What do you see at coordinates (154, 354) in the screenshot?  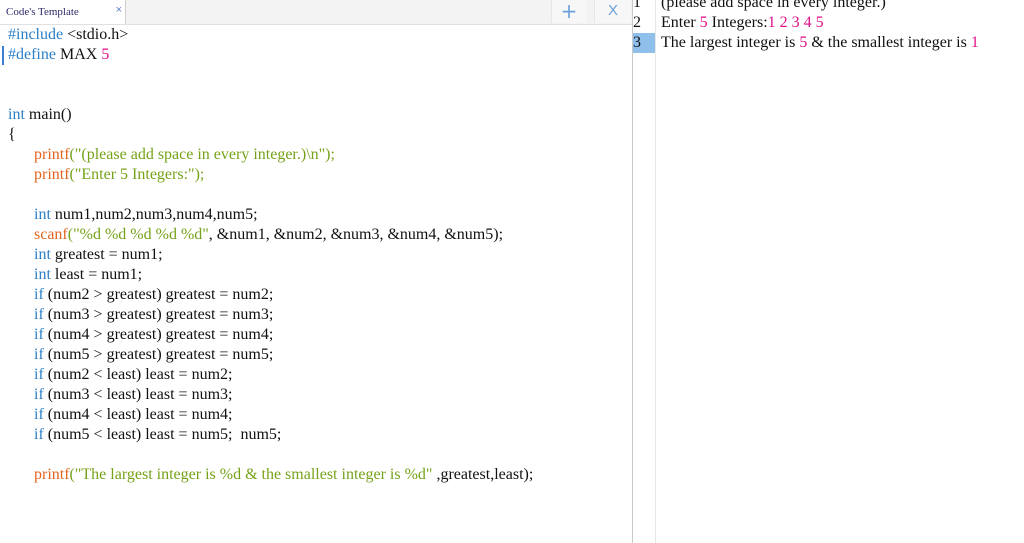 I see `code-line: if (num5 > greatest) greatest = num5;` at bounding box center [154, 354].